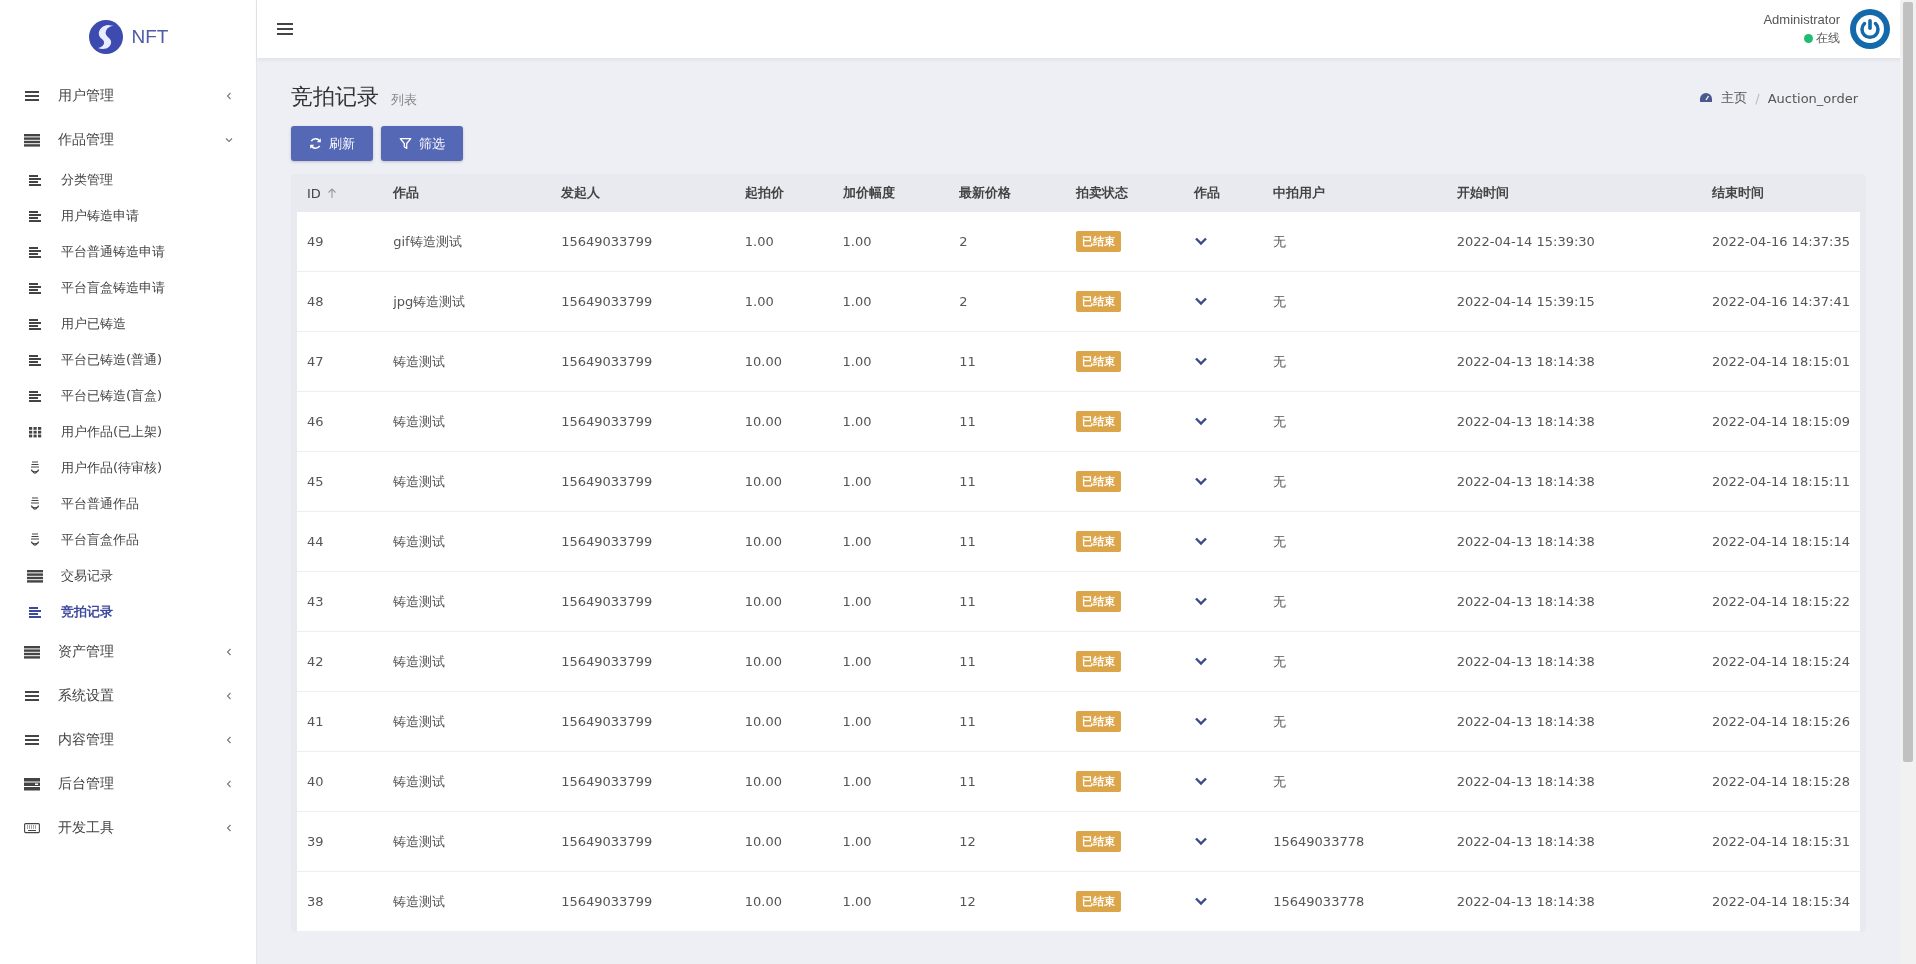 The width and height of the screenshot is (1916, 964). Describe the element at coordinates (1870, 29) in the screenshot. I see `avatar-icon` at that location.